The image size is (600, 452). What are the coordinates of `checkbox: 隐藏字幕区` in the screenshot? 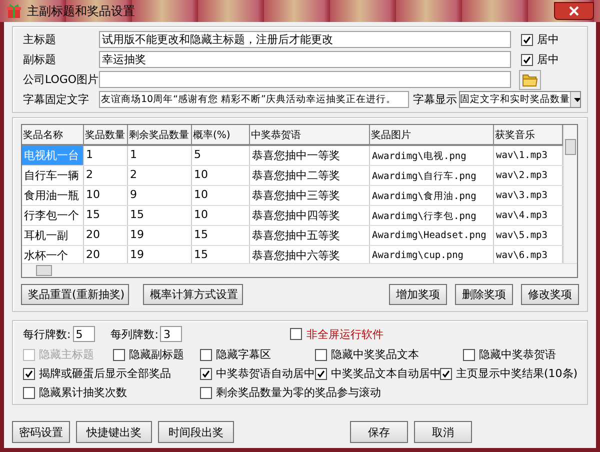 It's located at (257, 354).